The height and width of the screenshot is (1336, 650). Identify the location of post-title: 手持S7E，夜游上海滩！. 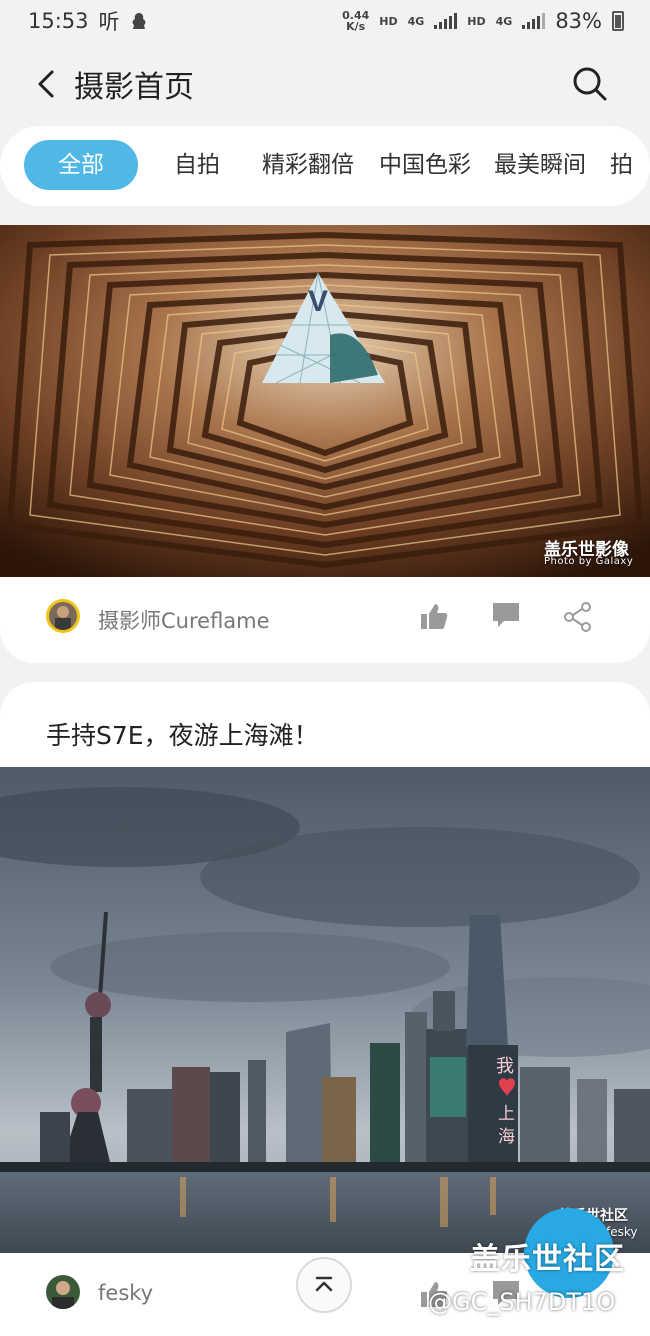
(182, 734).